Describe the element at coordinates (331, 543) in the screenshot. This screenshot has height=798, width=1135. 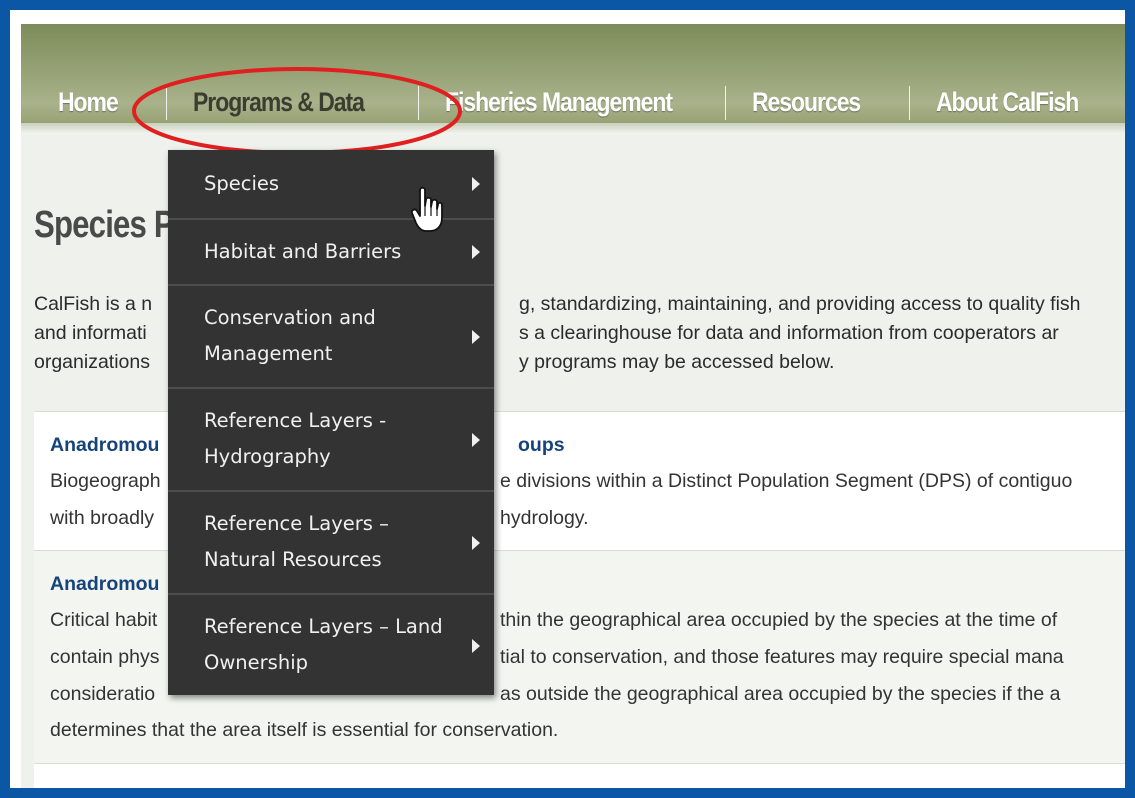
I see `dropdown-item-reference-natural-resources: Reference Layers – Natural Resources` at that location.